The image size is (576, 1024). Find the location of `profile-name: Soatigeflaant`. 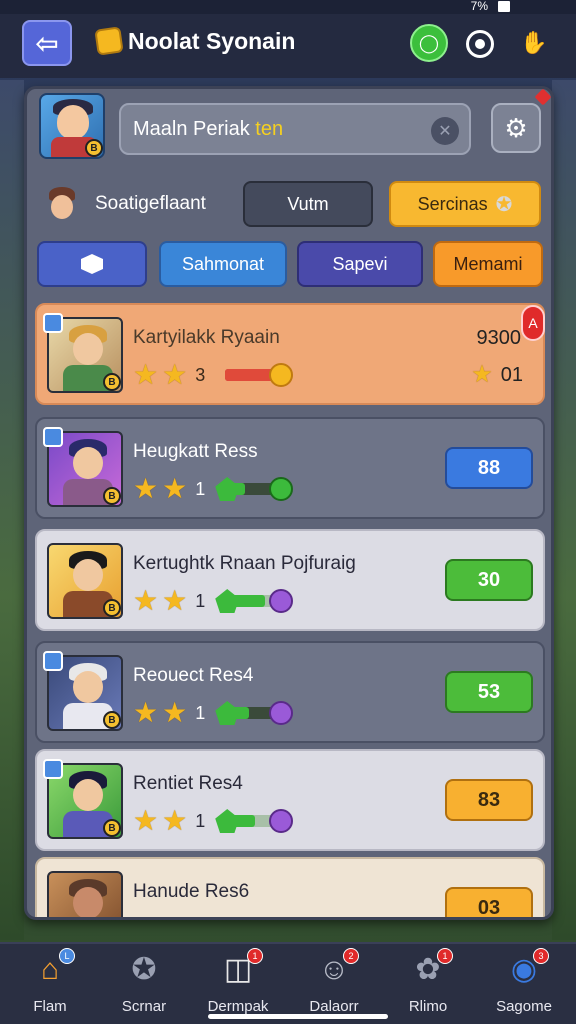

profile-name: Soatigeflaant is located at coordinates (150, 203).